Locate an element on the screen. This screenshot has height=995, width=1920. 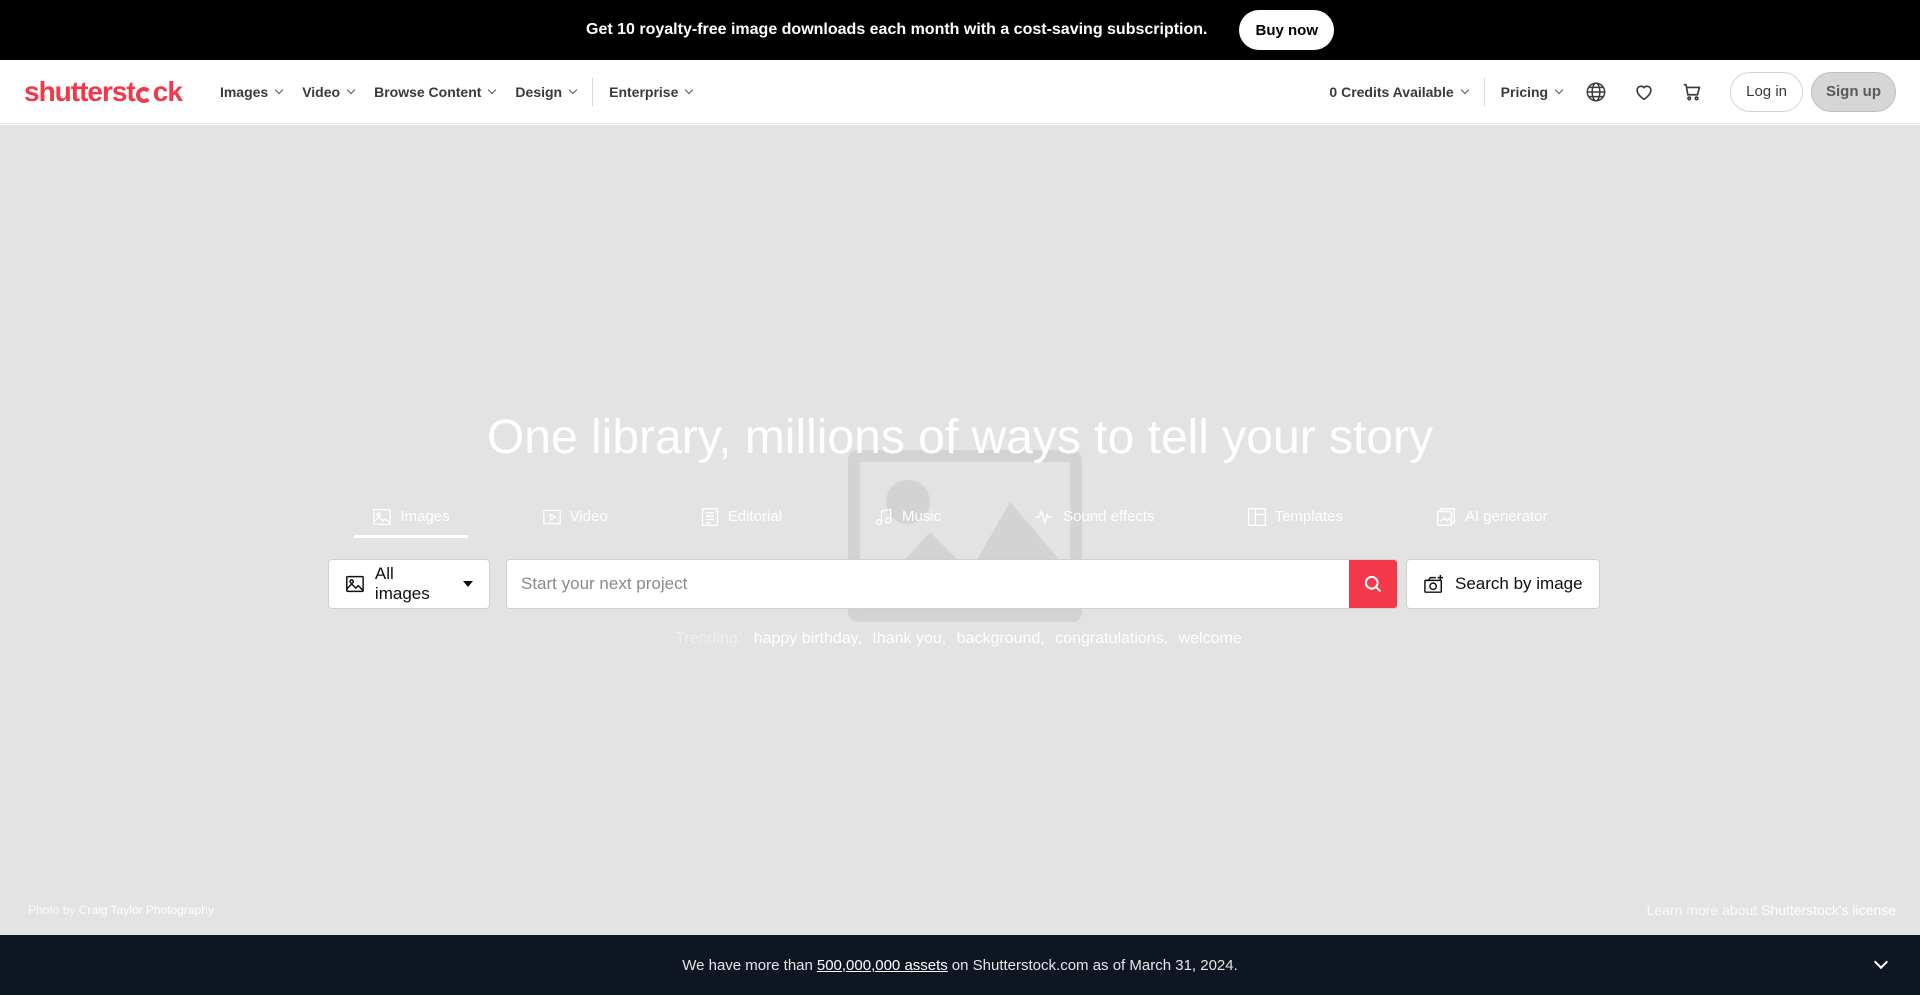
signup-button: Sign up is located at coordinates (1853, 91).